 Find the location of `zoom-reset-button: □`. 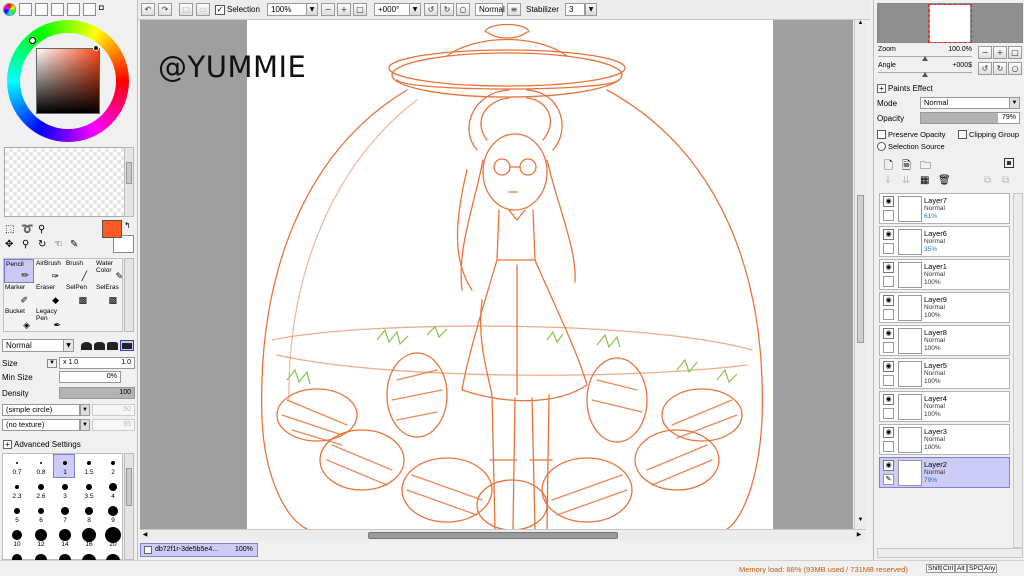

zoom-reset-button: □ is located at coordinates (360, 9).